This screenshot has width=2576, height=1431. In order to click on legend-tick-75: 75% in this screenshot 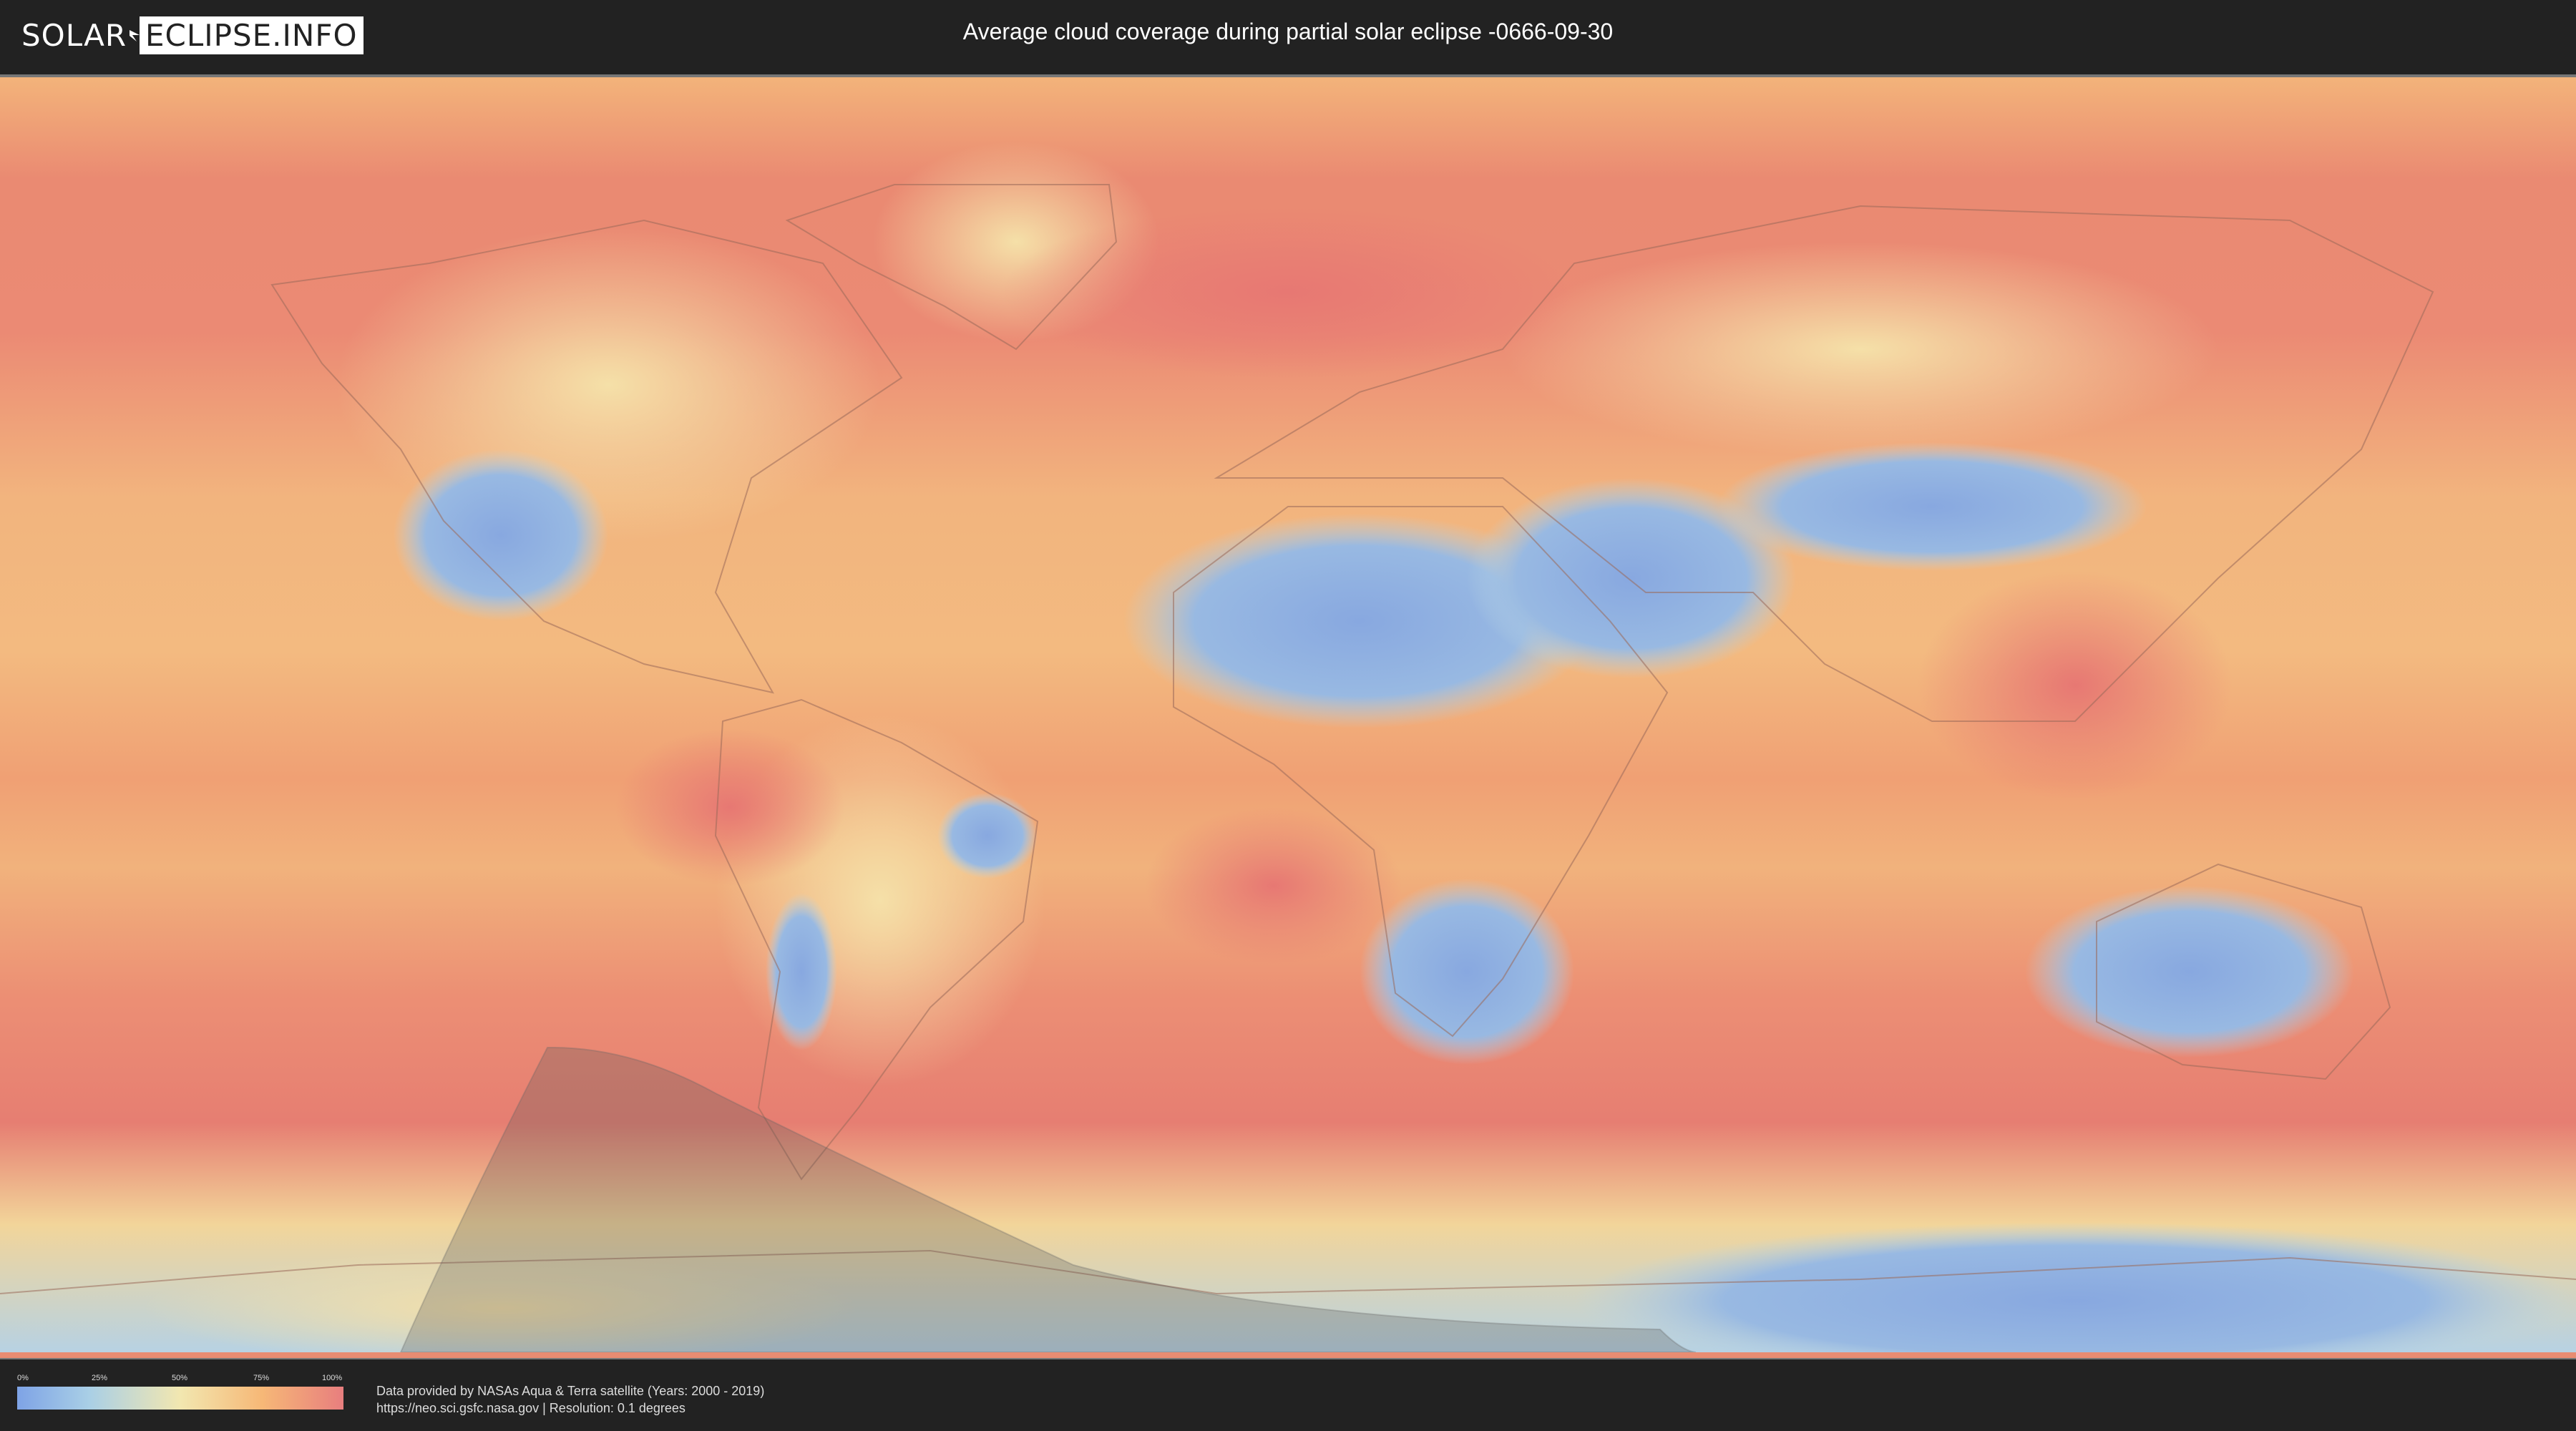, I will do `click(261, 1378)`.